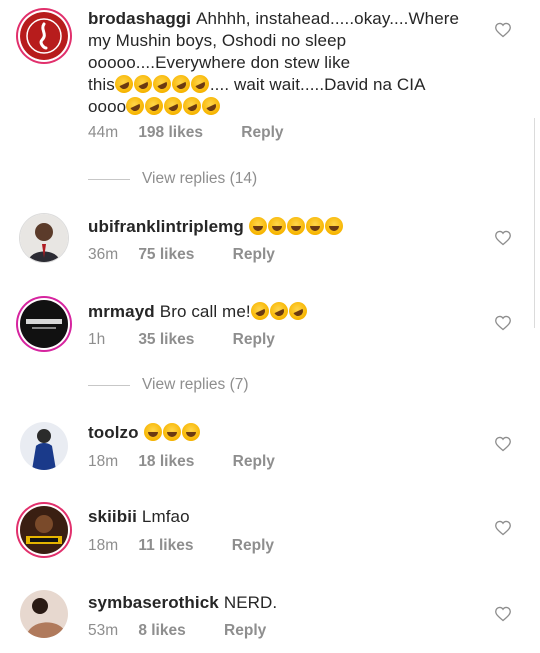 The image size is (540, 653). I want to click on comment-body: Ahhhh, instahead.....okay....Where, so click(328, 18).